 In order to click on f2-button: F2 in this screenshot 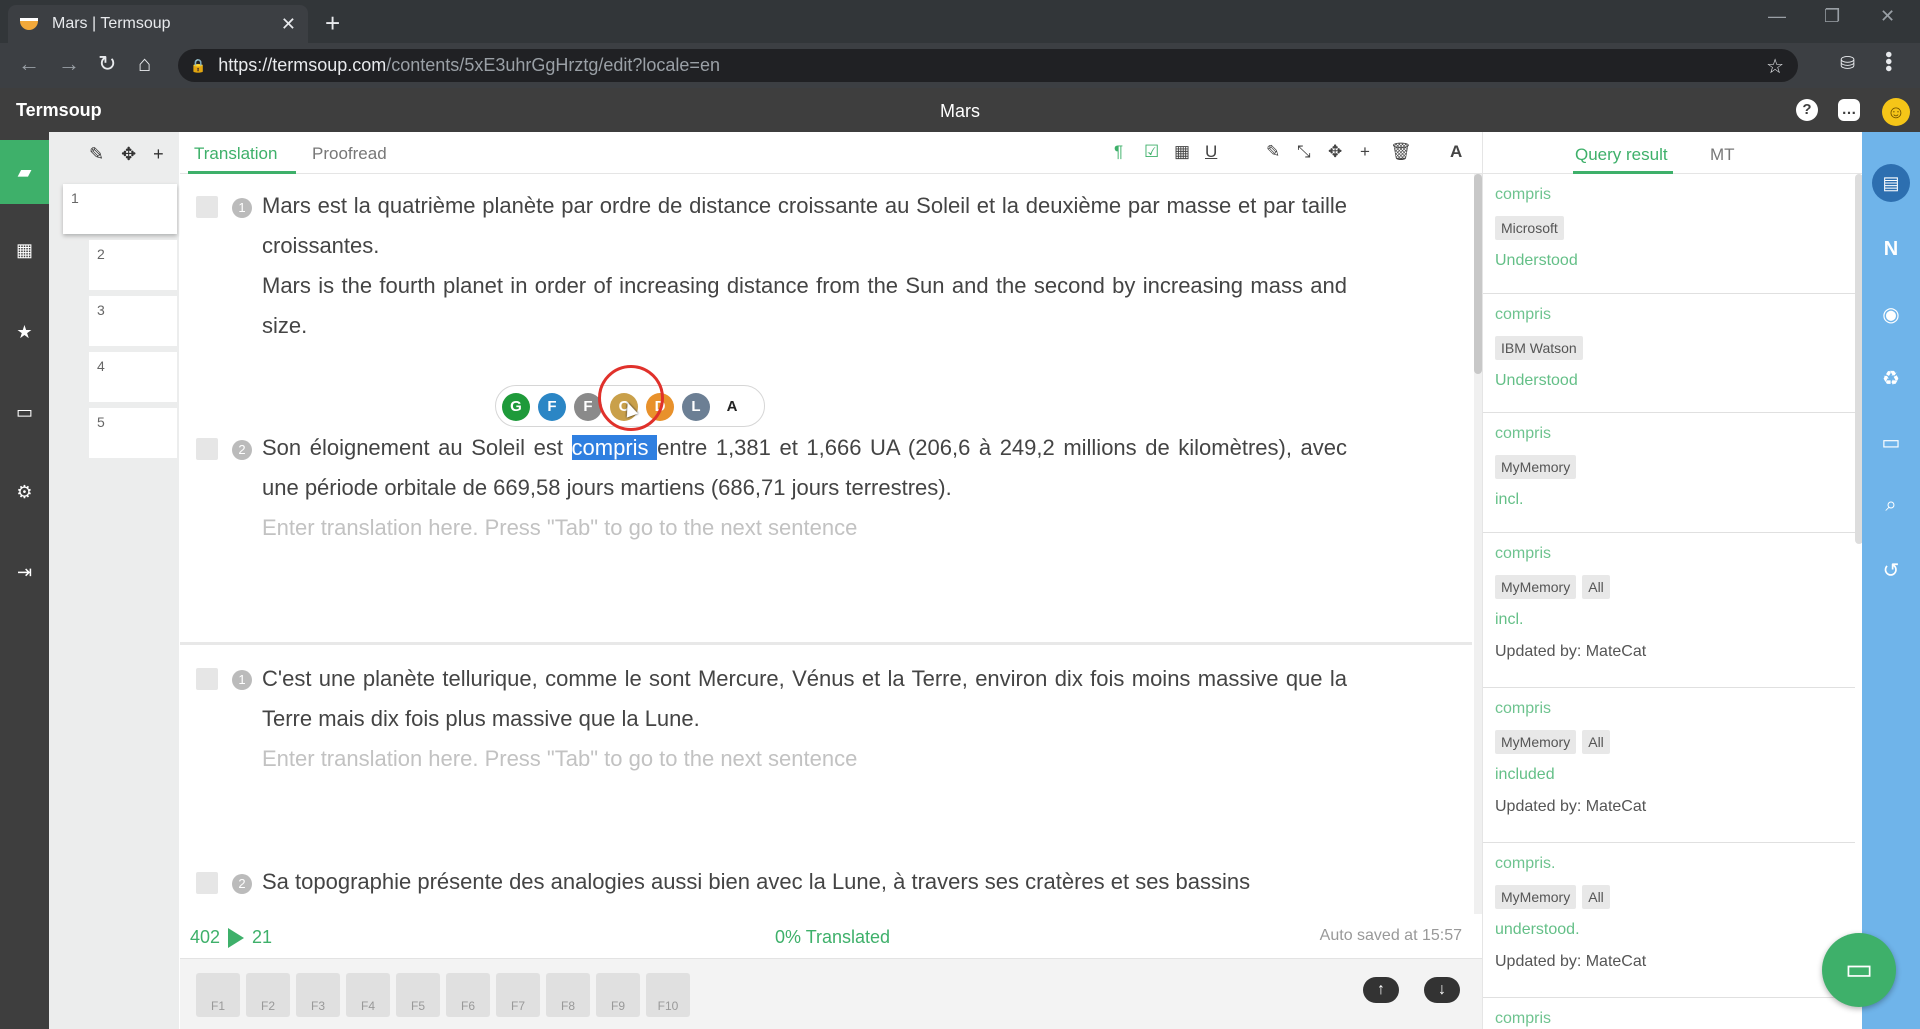, I will do `click(268, 995)`.